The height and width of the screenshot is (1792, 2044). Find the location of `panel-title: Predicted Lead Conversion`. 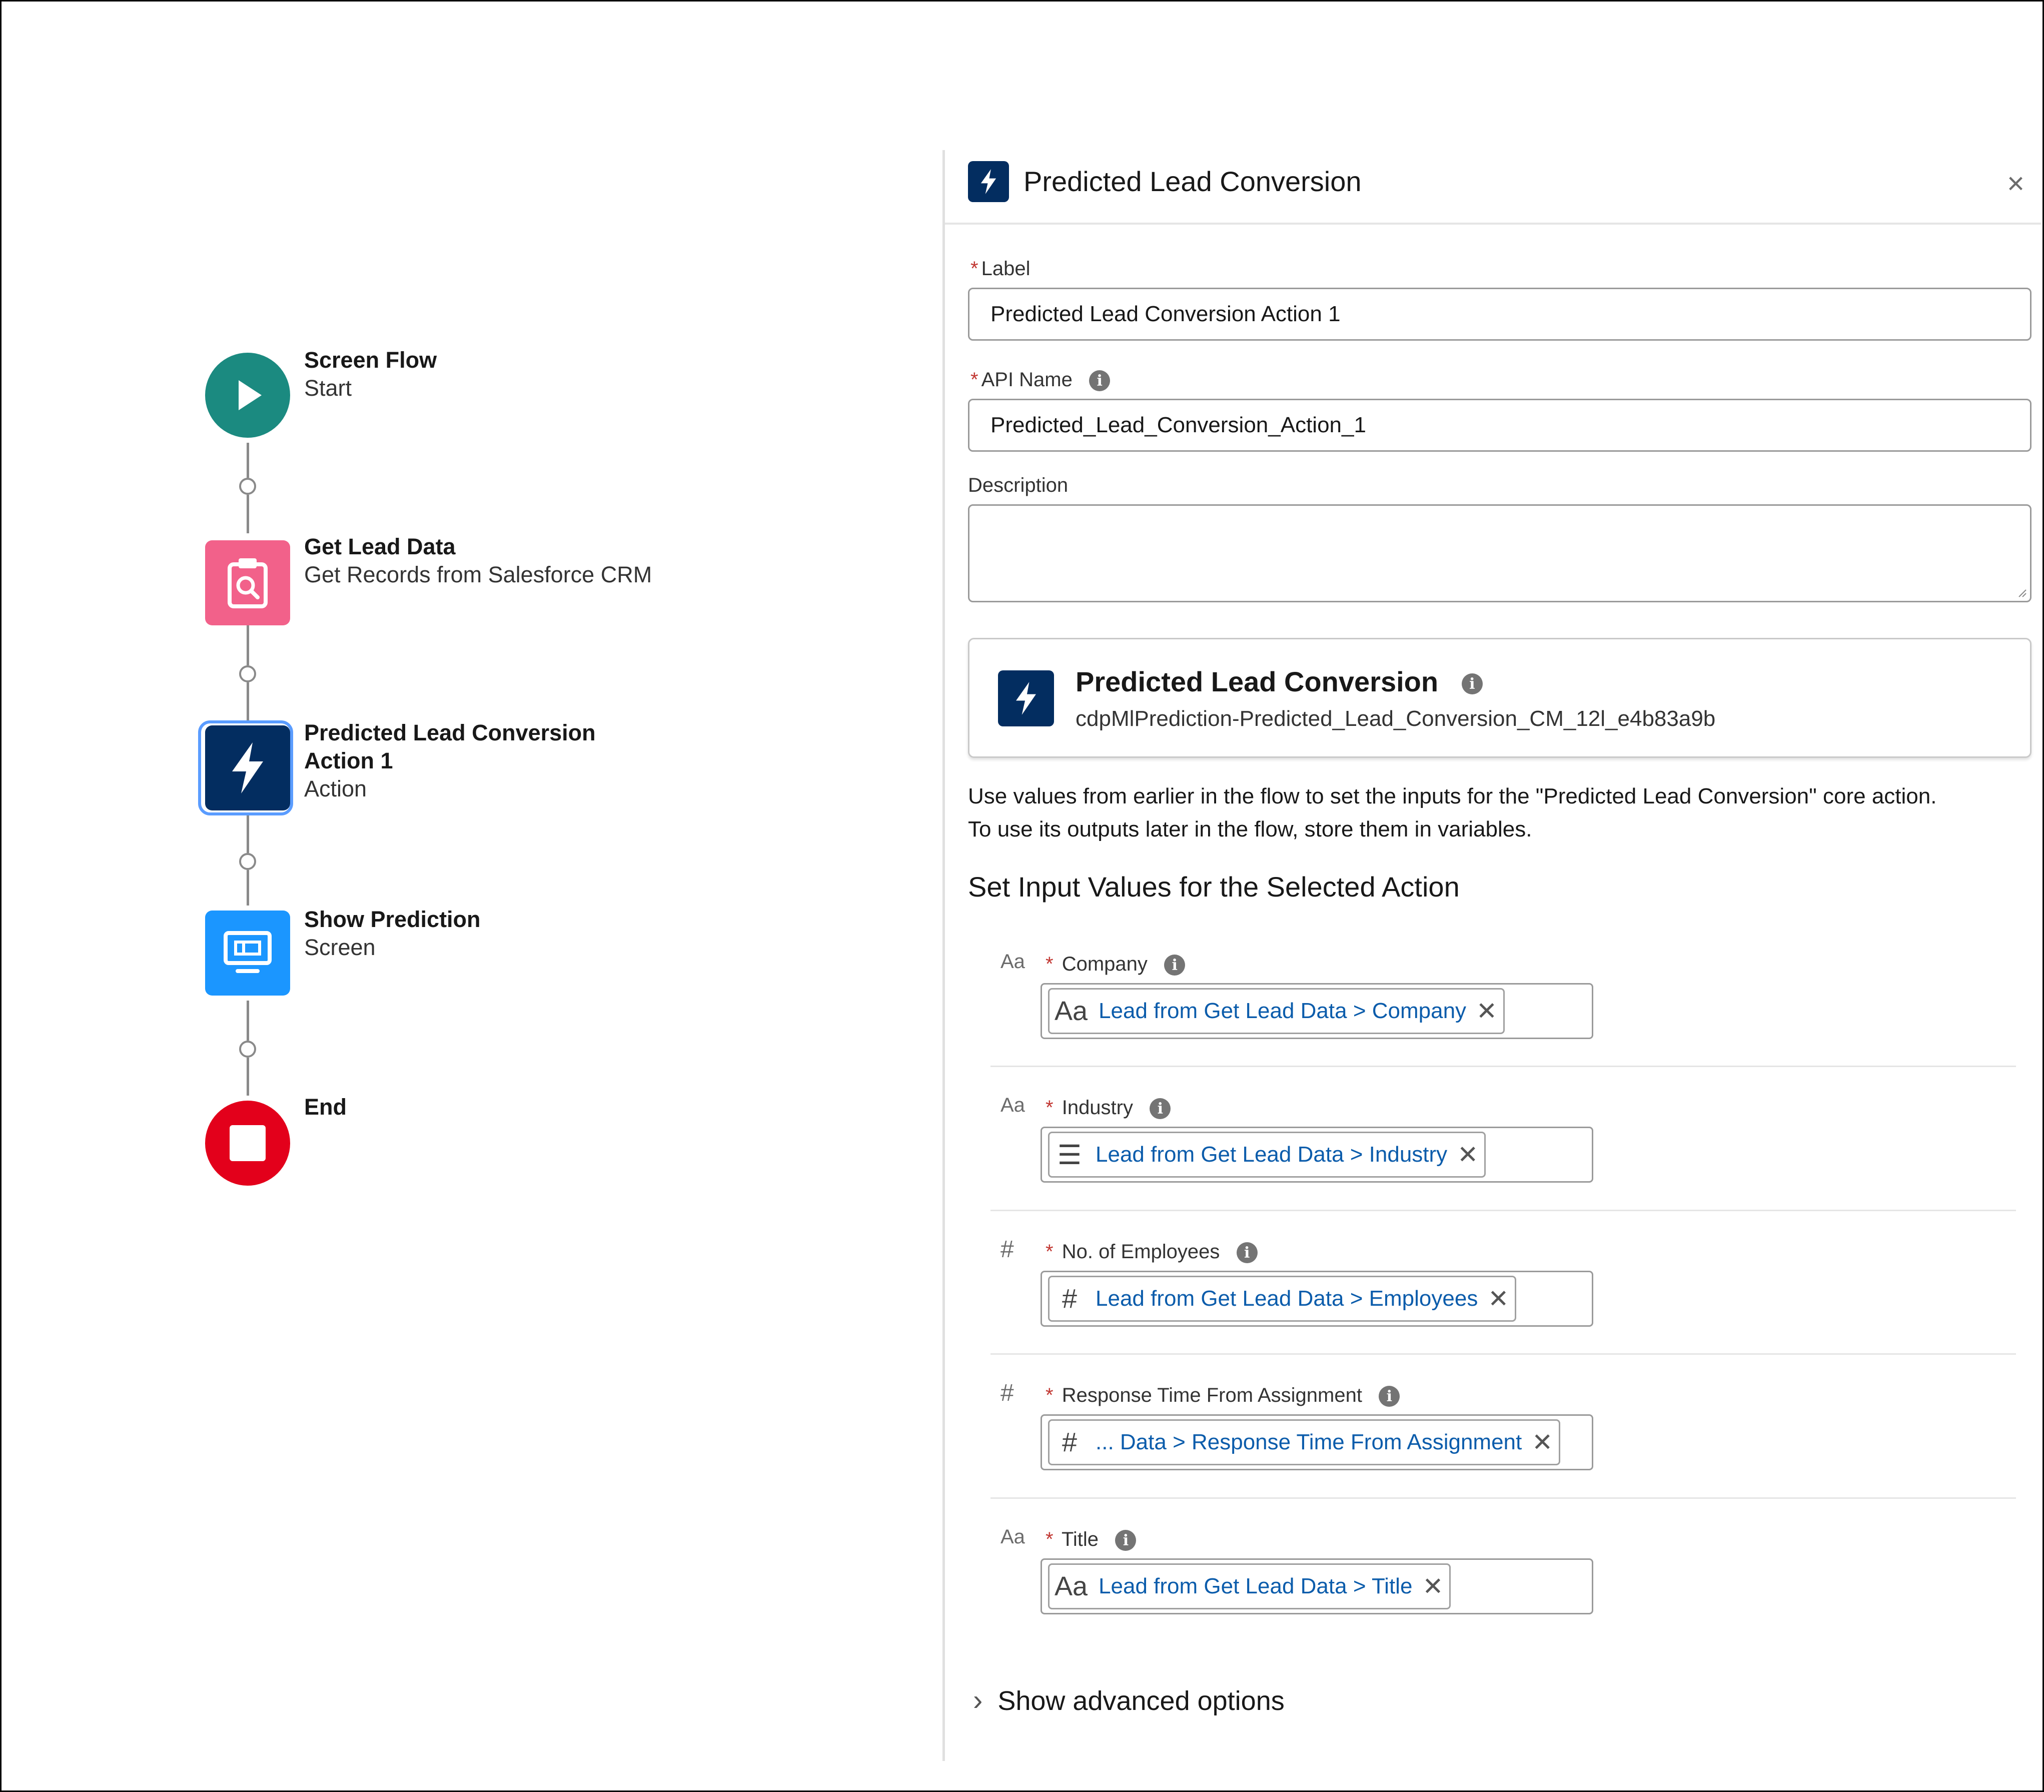

panel-title: Predicted Lead Conversion is located at coordinates (1193, 181).